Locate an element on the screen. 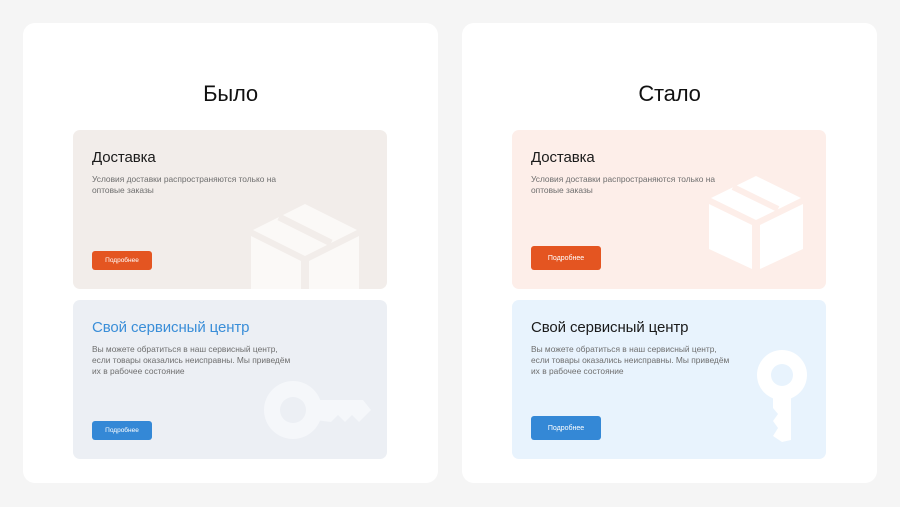 The width and height of the screenshot is (900, 507). box-icon is located at coordinates (305, 246).